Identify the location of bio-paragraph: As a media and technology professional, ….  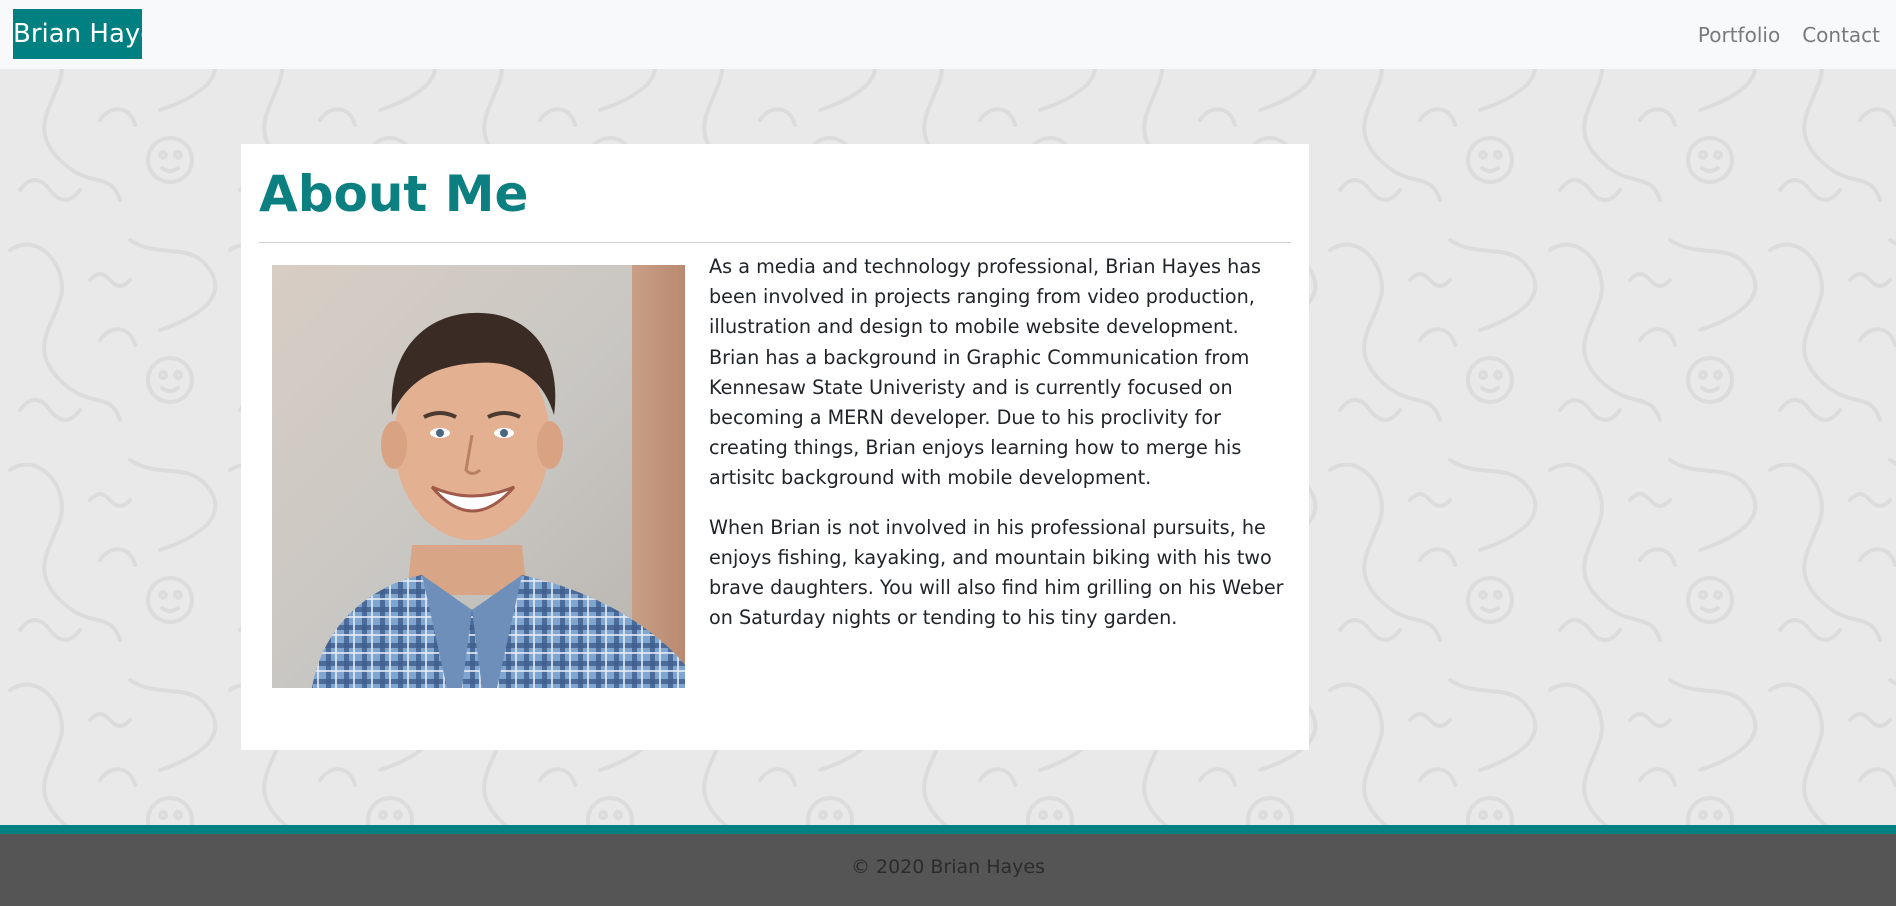
(985, 372).